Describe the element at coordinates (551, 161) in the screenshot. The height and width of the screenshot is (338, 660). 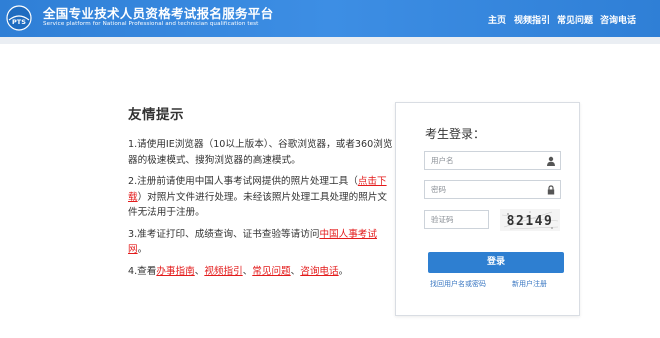
I see `user-icon` at that location.